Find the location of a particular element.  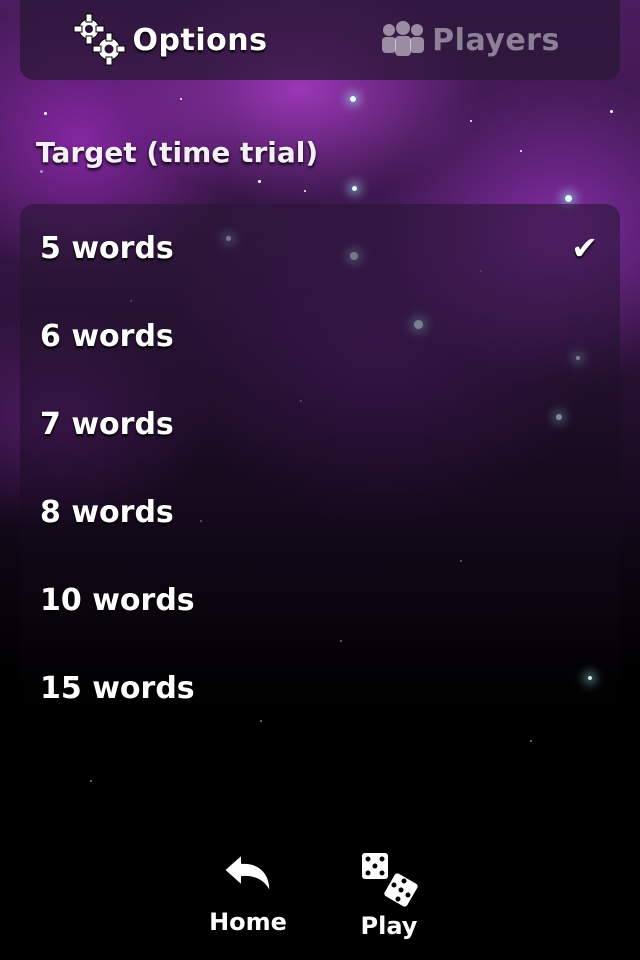

section-title: Target (time trial) is located at coordinates (177, 152).